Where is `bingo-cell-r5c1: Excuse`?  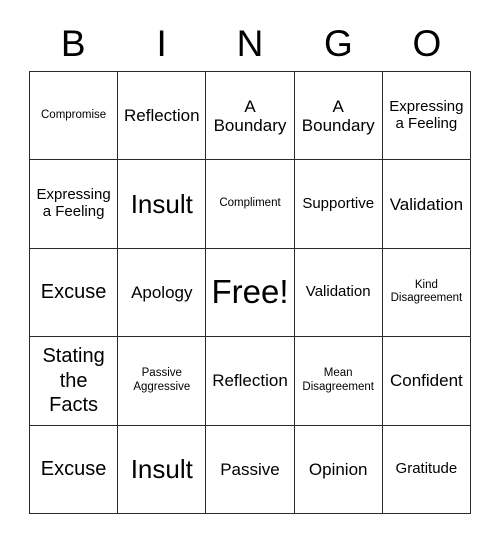
bingo-cell-r5c1: Excuse is located at coordinates (74, 469).